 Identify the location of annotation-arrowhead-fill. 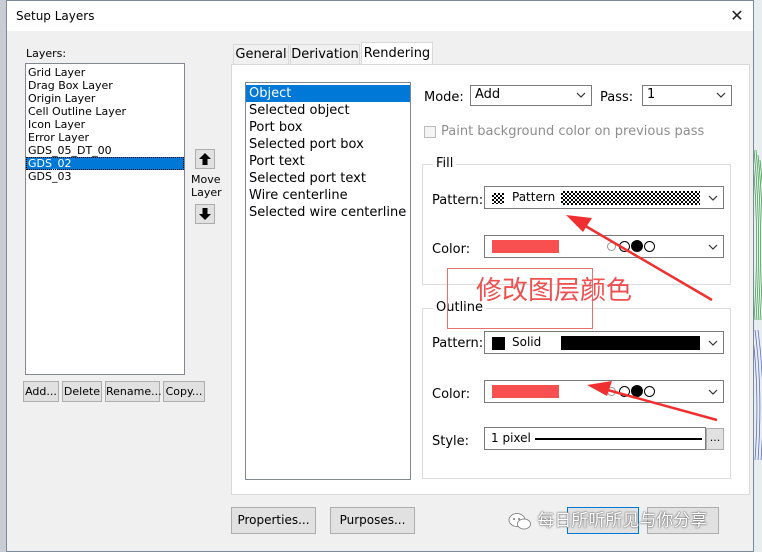
(579, 223).